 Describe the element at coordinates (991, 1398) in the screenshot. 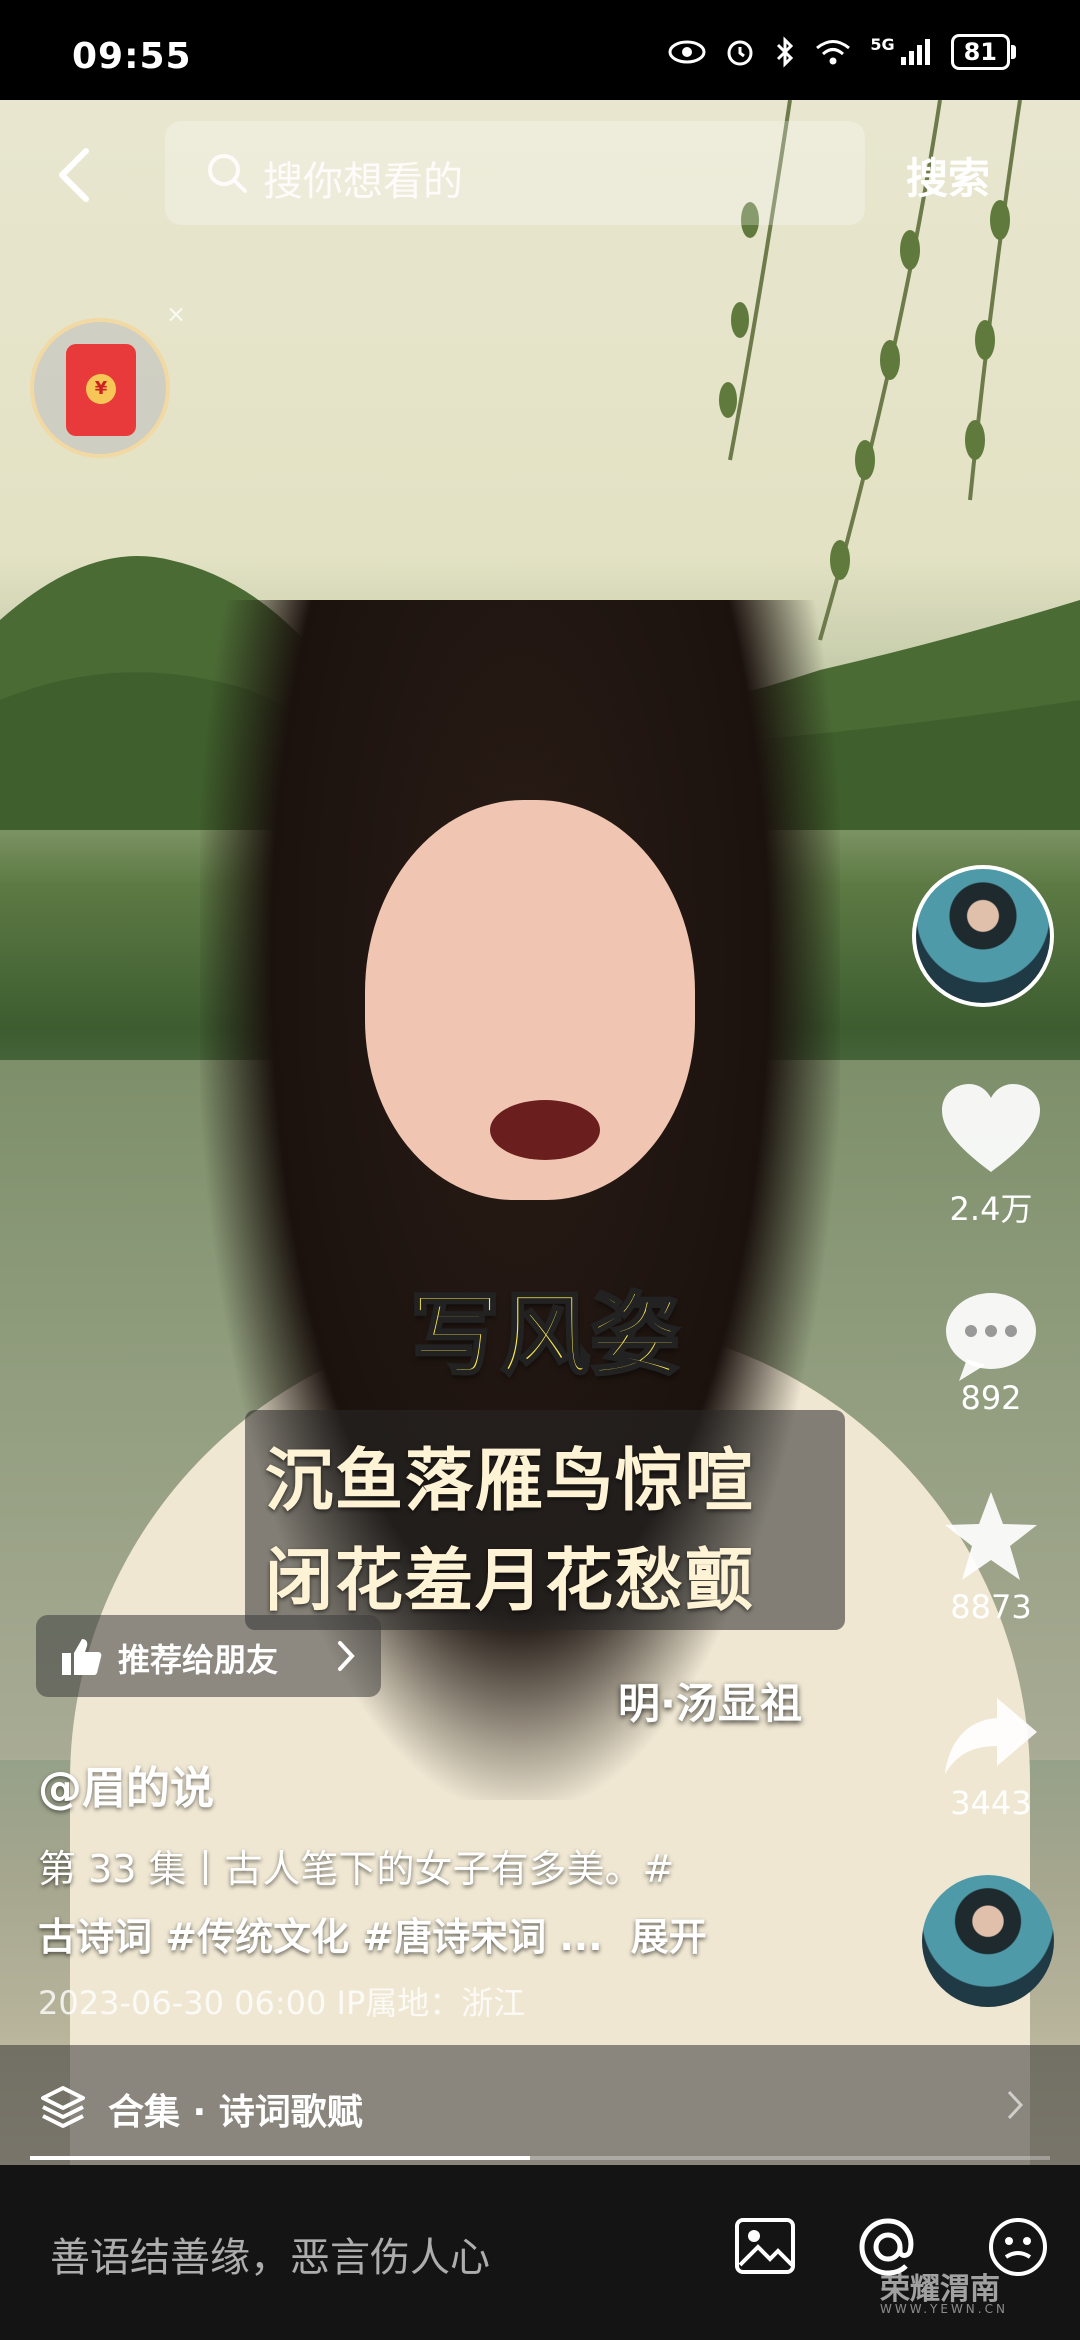

I see `comment-count: 892` at that location.